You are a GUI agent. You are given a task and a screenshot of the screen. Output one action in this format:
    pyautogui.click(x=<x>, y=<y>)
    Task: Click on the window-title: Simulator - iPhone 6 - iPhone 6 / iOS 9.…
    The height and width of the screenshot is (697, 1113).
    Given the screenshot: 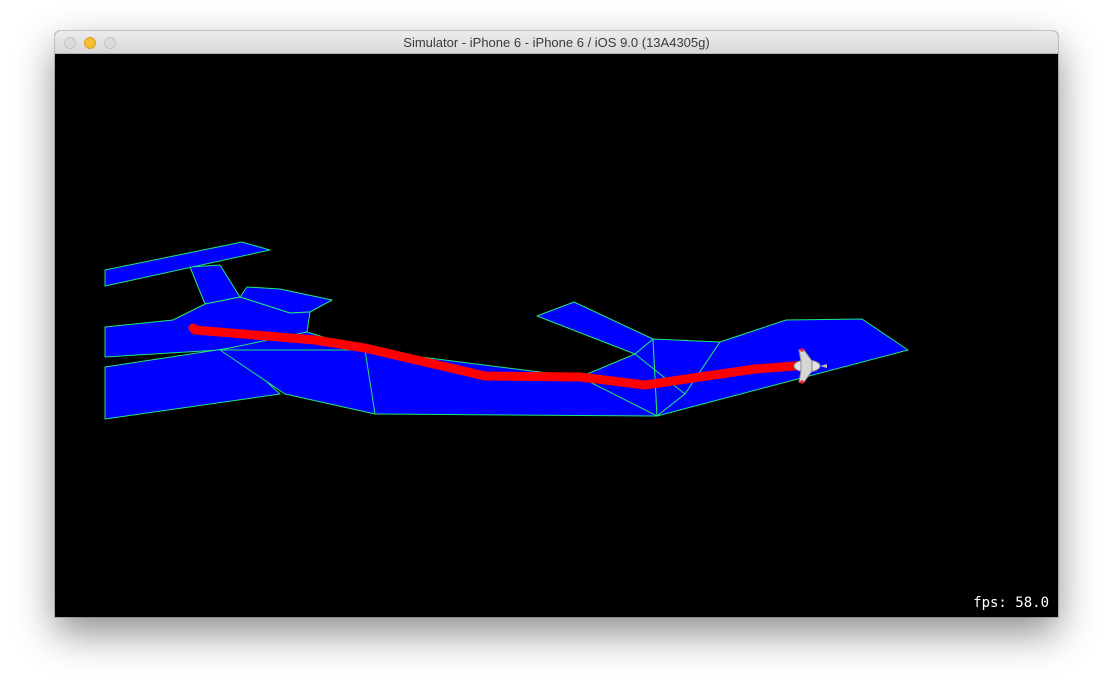 What is the action you would take?
    pyautogui.click(x=556, y=42)
    